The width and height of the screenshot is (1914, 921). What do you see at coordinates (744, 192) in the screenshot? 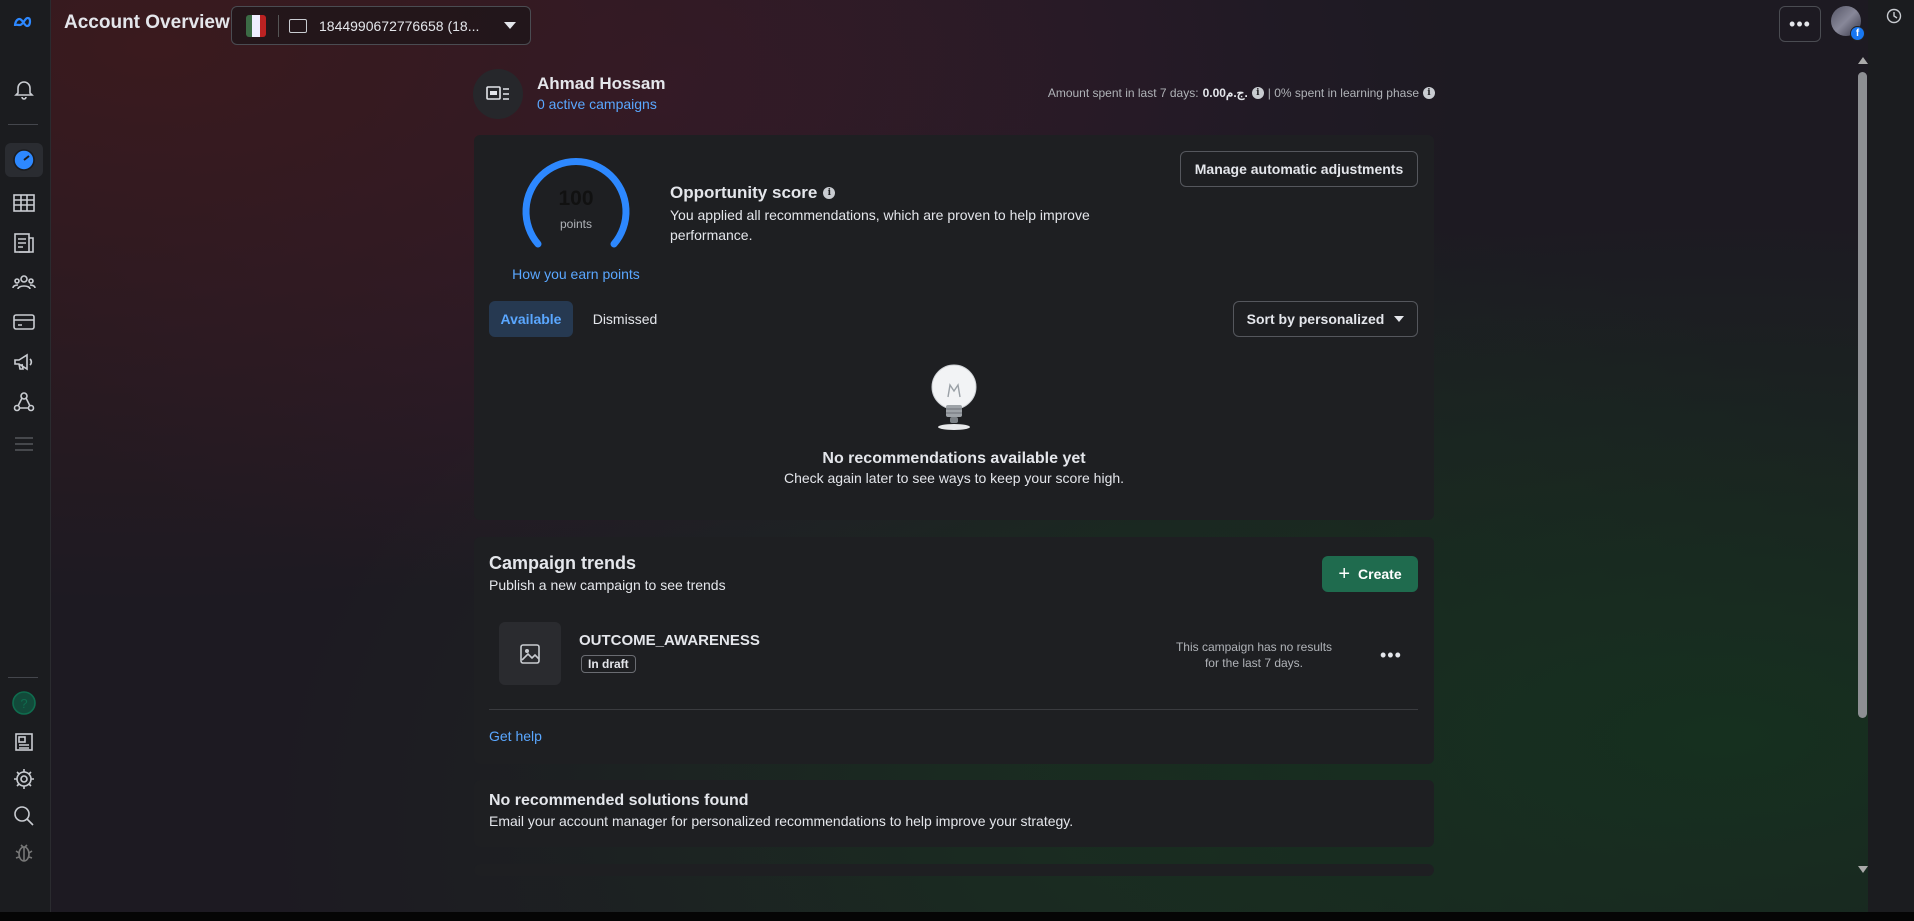
I see `opportunity-title-text: Opportunity score` at bounding box center [744, 192].